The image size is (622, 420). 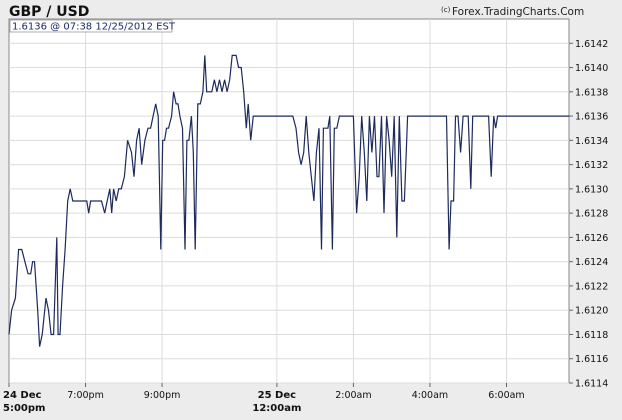 I want to click on quote-stamp: 1.6136 @ 07:38 12/25/2012 EST, so click(x=94, y=27).